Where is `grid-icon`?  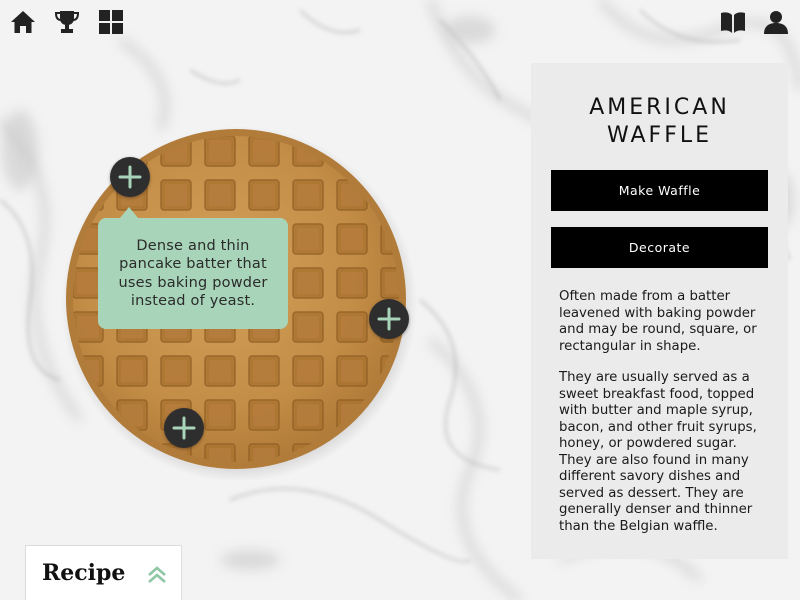 grid-icon is located at coordinates (111, 22).